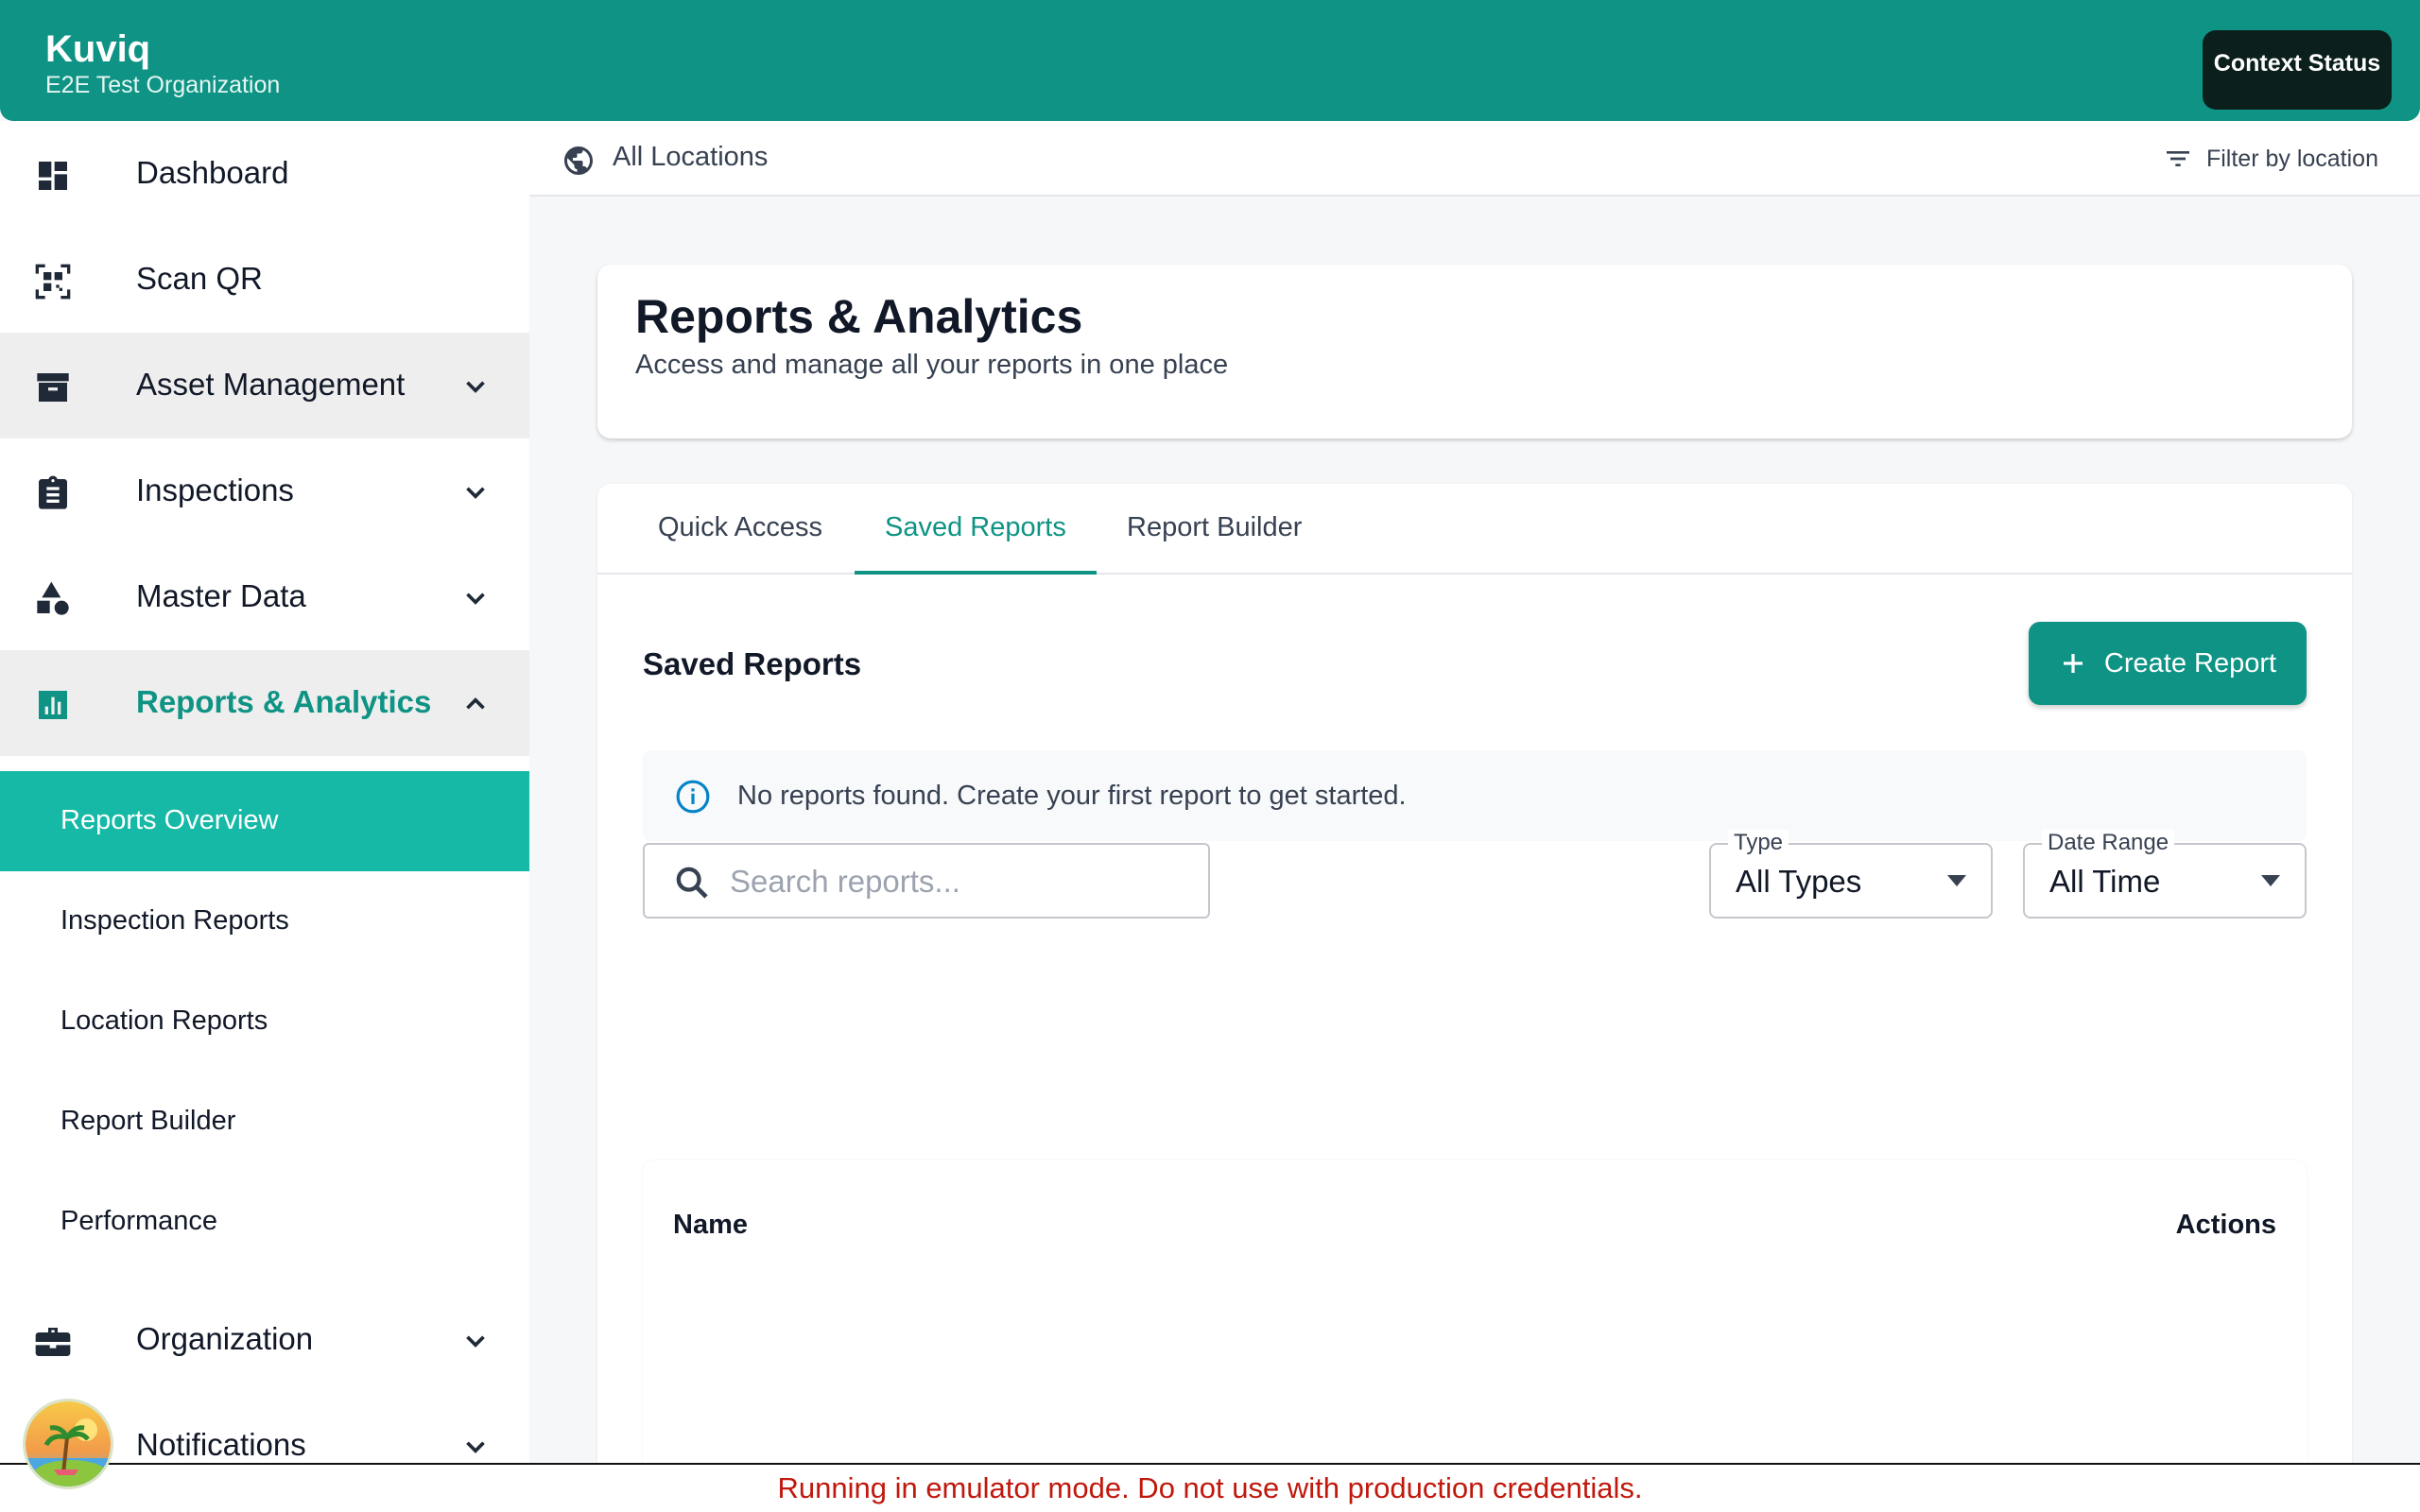 The image size is (2420, 1512). Describe the element at coordinates (271, 384) in the screenshot. I see `sidebar-item-label: Asset Management` at that location.